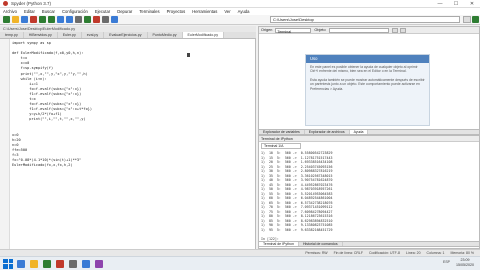  Describe the element at coordinates (188, 55) in the screenshot. I see `text-cursor` at that location.